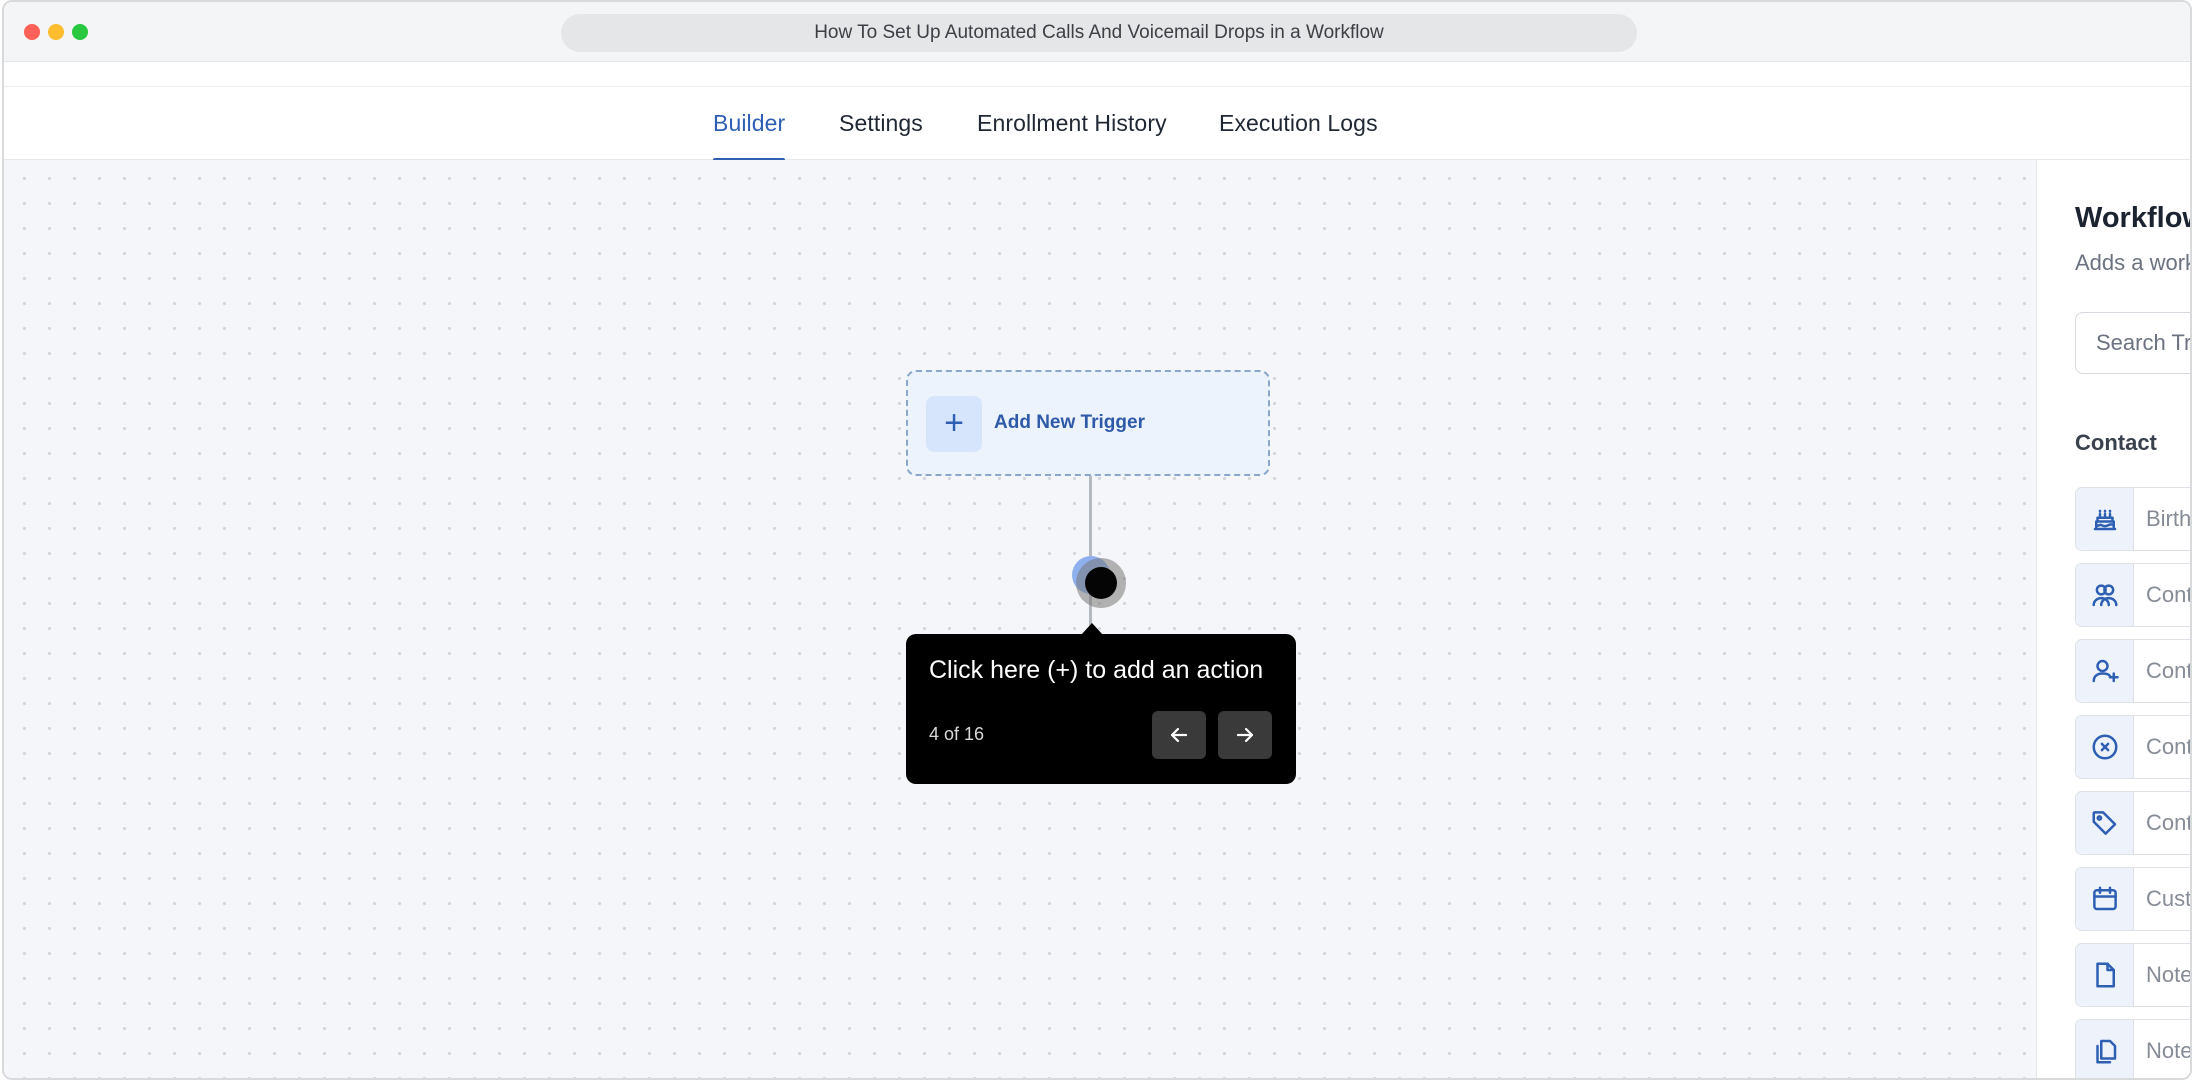 The height and width of the screenshot is (1080, 2192). What do you see at coordinates (32, 32) in the screenshot?
I see `close-window-button` at bounding box center [32, 32].